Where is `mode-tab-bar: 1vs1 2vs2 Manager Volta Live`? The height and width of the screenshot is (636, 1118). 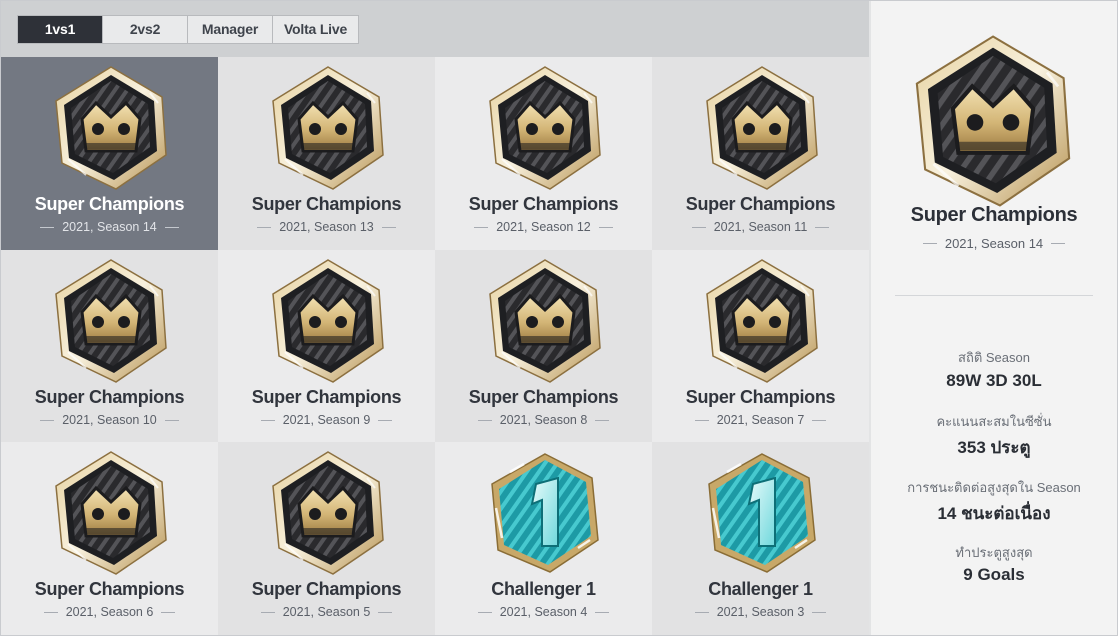
mode-tab-bar: 1vs1 2vs2 Manager Volta Live is located at coordinates (435, 29).